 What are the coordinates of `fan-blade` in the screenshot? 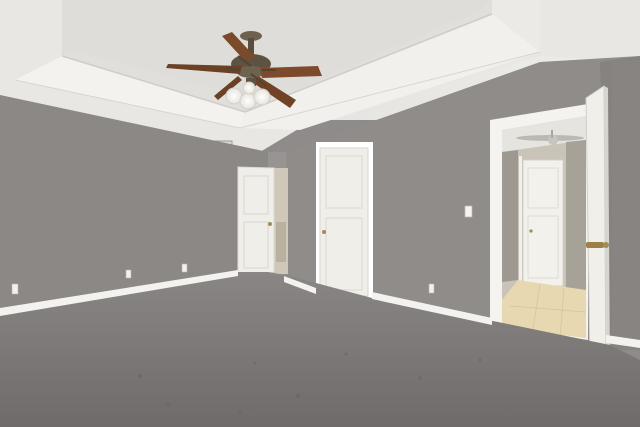 It's located at (291, 72).